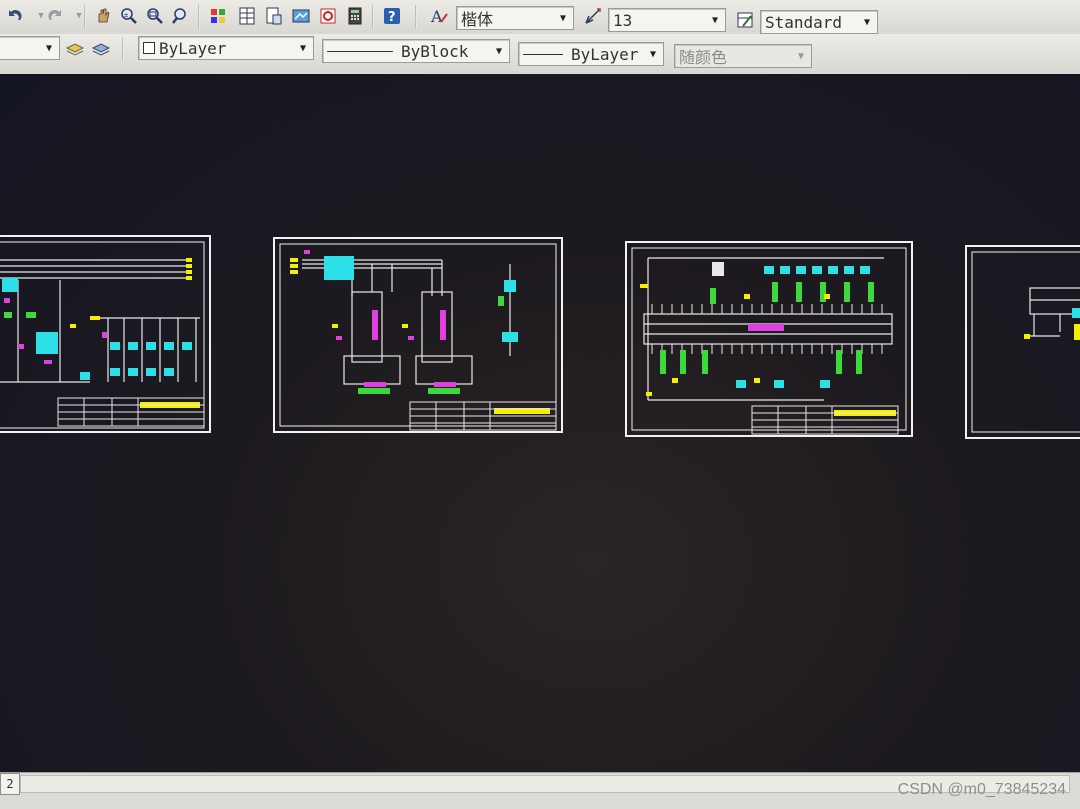 The width and height of the screenshot is (1080, 809). What do you see at coordinates (30, 48) in the screenshot?
I see `layer-combo: ▼` at bounding box center [30, 48].